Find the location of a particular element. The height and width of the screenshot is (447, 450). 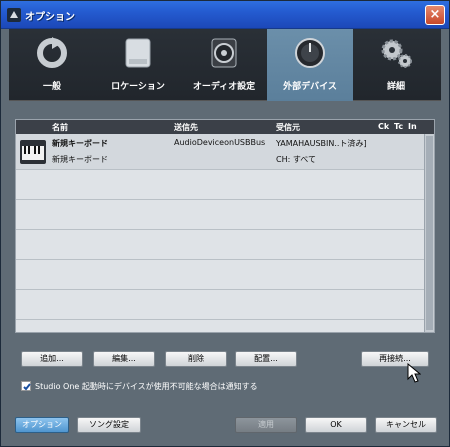

table-header: 名前 送信先 受信元 Ck Tc In is located at coordinates (225, 127).